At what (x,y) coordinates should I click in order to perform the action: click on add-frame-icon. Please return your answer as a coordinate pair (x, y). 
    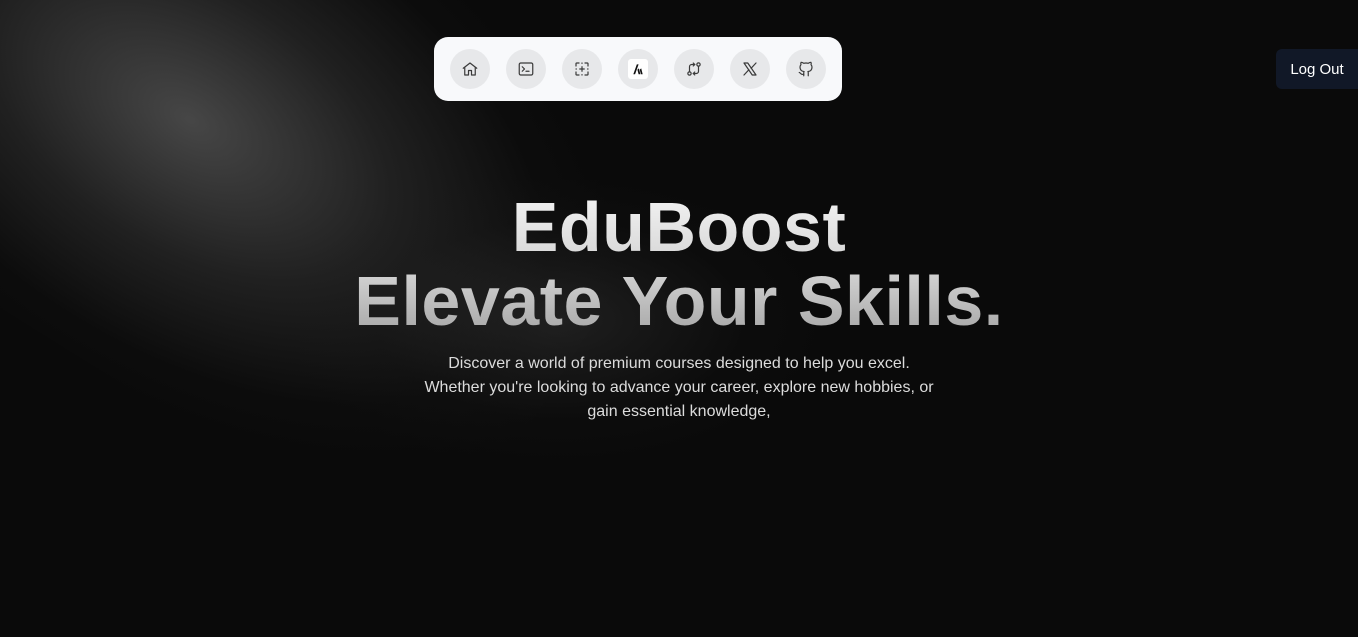
    Looking at the image, I should click on (582, 69).